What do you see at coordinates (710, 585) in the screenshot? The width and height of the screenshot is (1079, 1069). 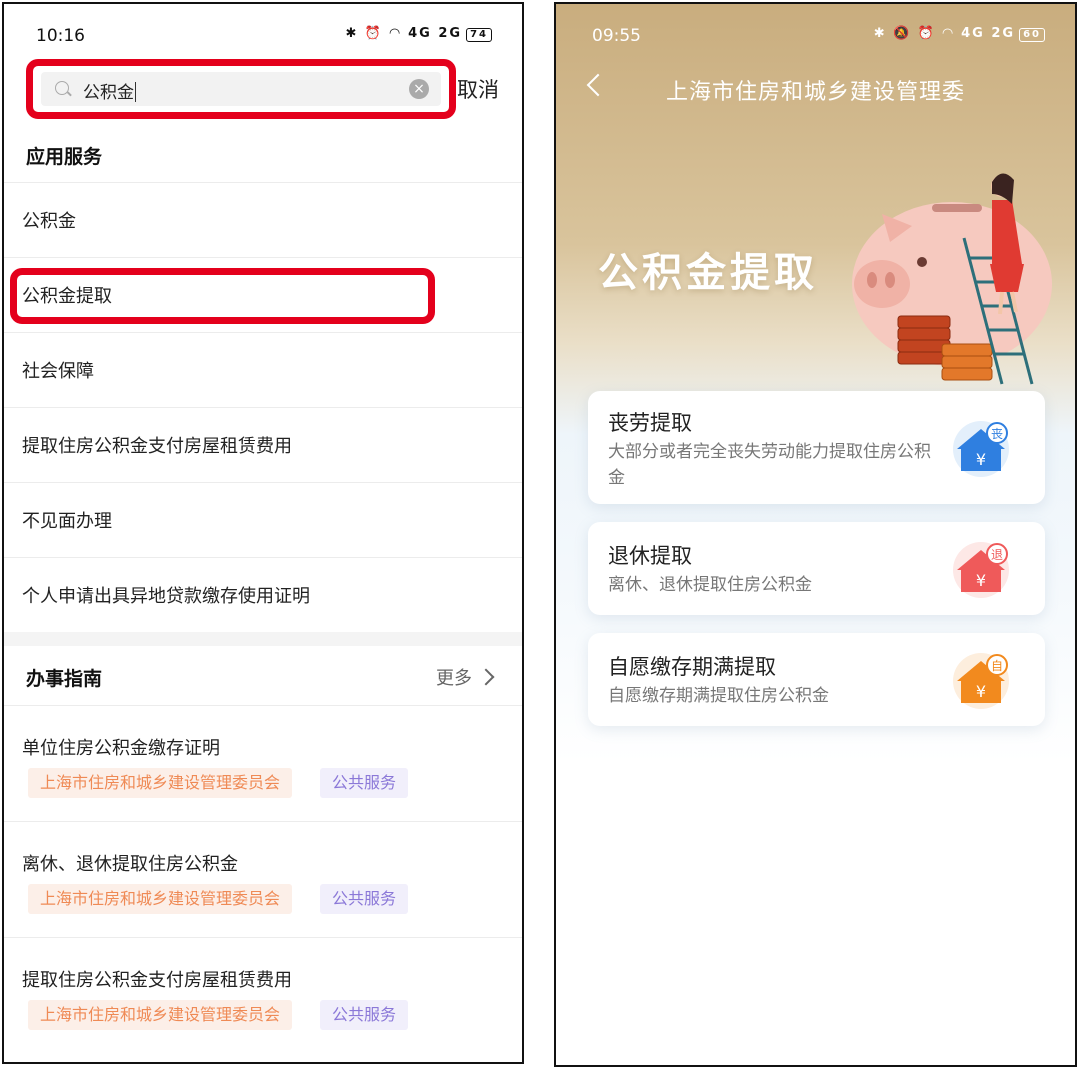 I see `card-desc: 离休、退休提取住房公积金` at bounding box center [710, 585].